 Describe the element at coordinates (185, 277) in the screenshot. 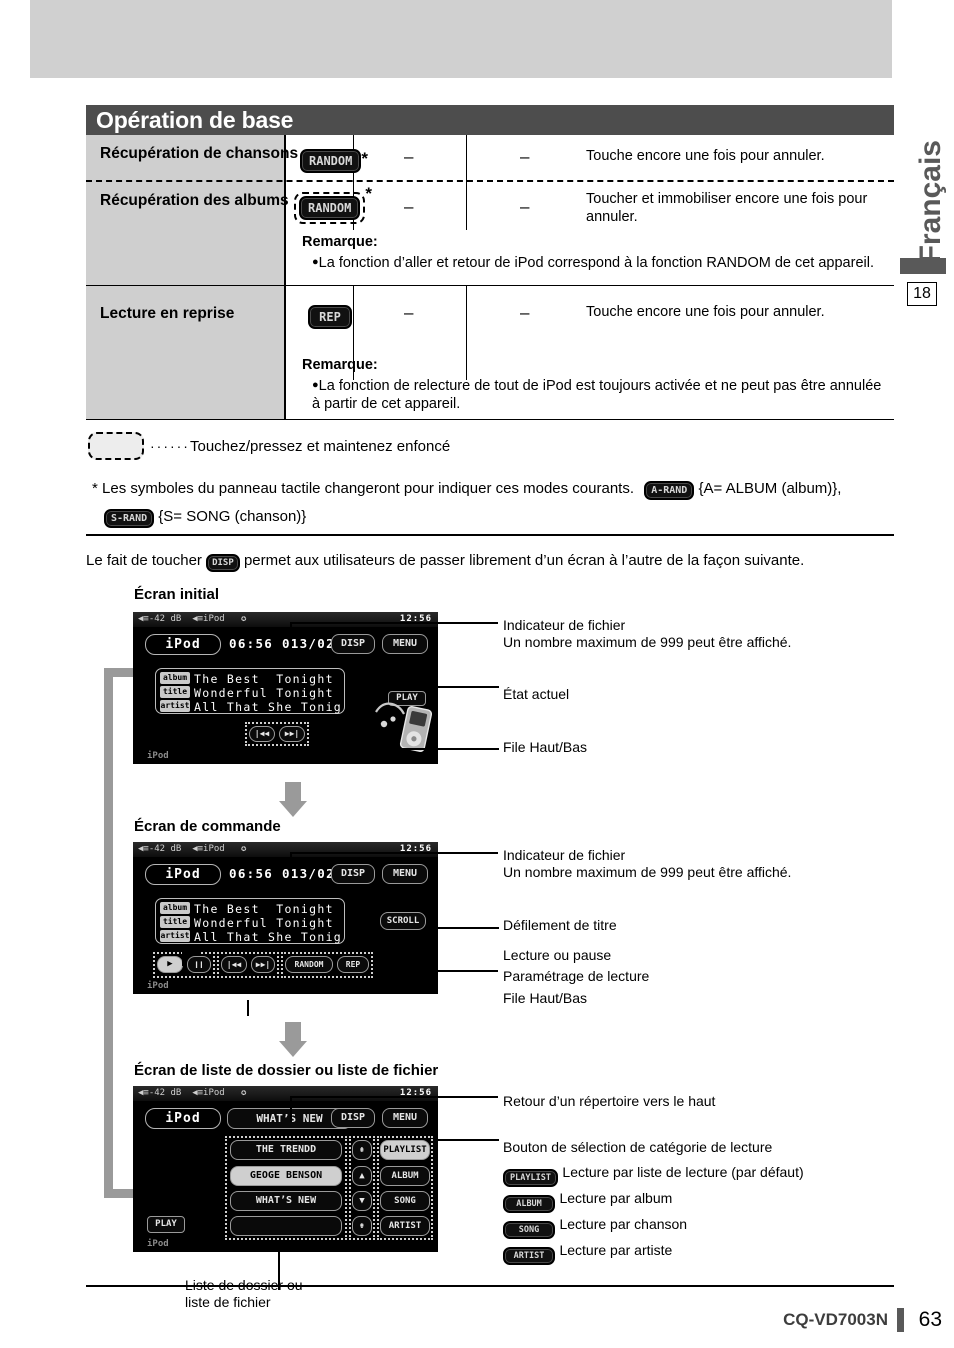

I see `table-label-column` at that location.